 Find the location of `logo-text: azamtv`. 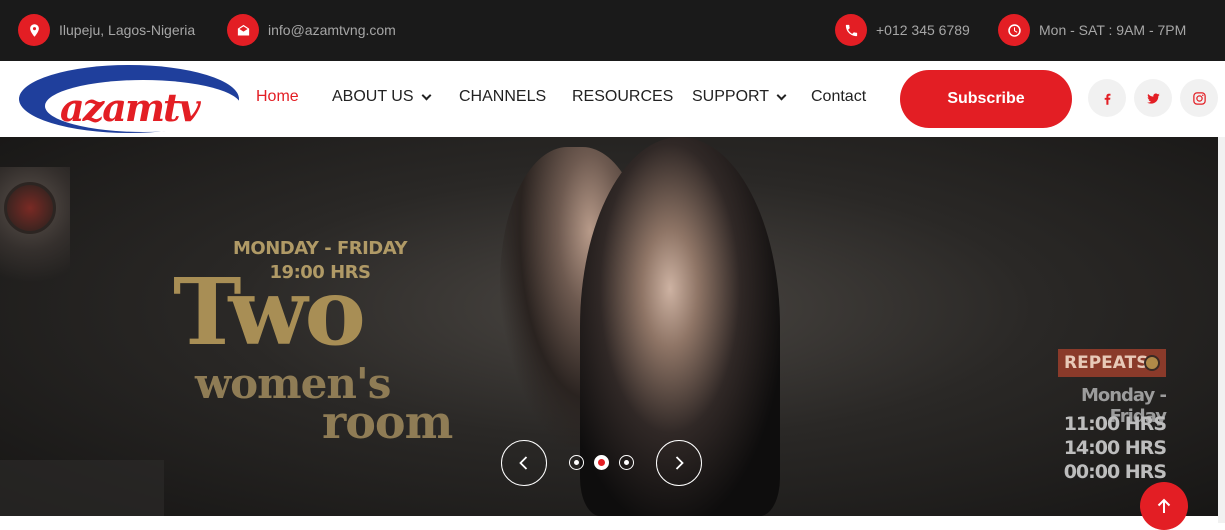

logo-text: azamtv is located at coordinates (131, 107).